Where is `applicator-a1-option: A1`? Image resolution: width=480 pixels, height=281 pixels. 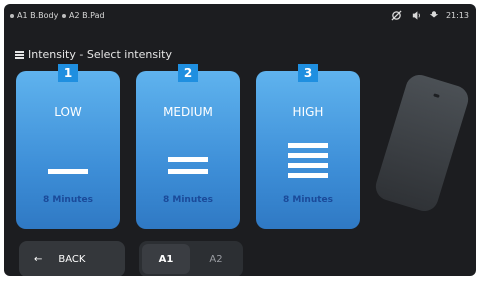 applicator-a1-option: A1 is located at coordinates (166, 259).